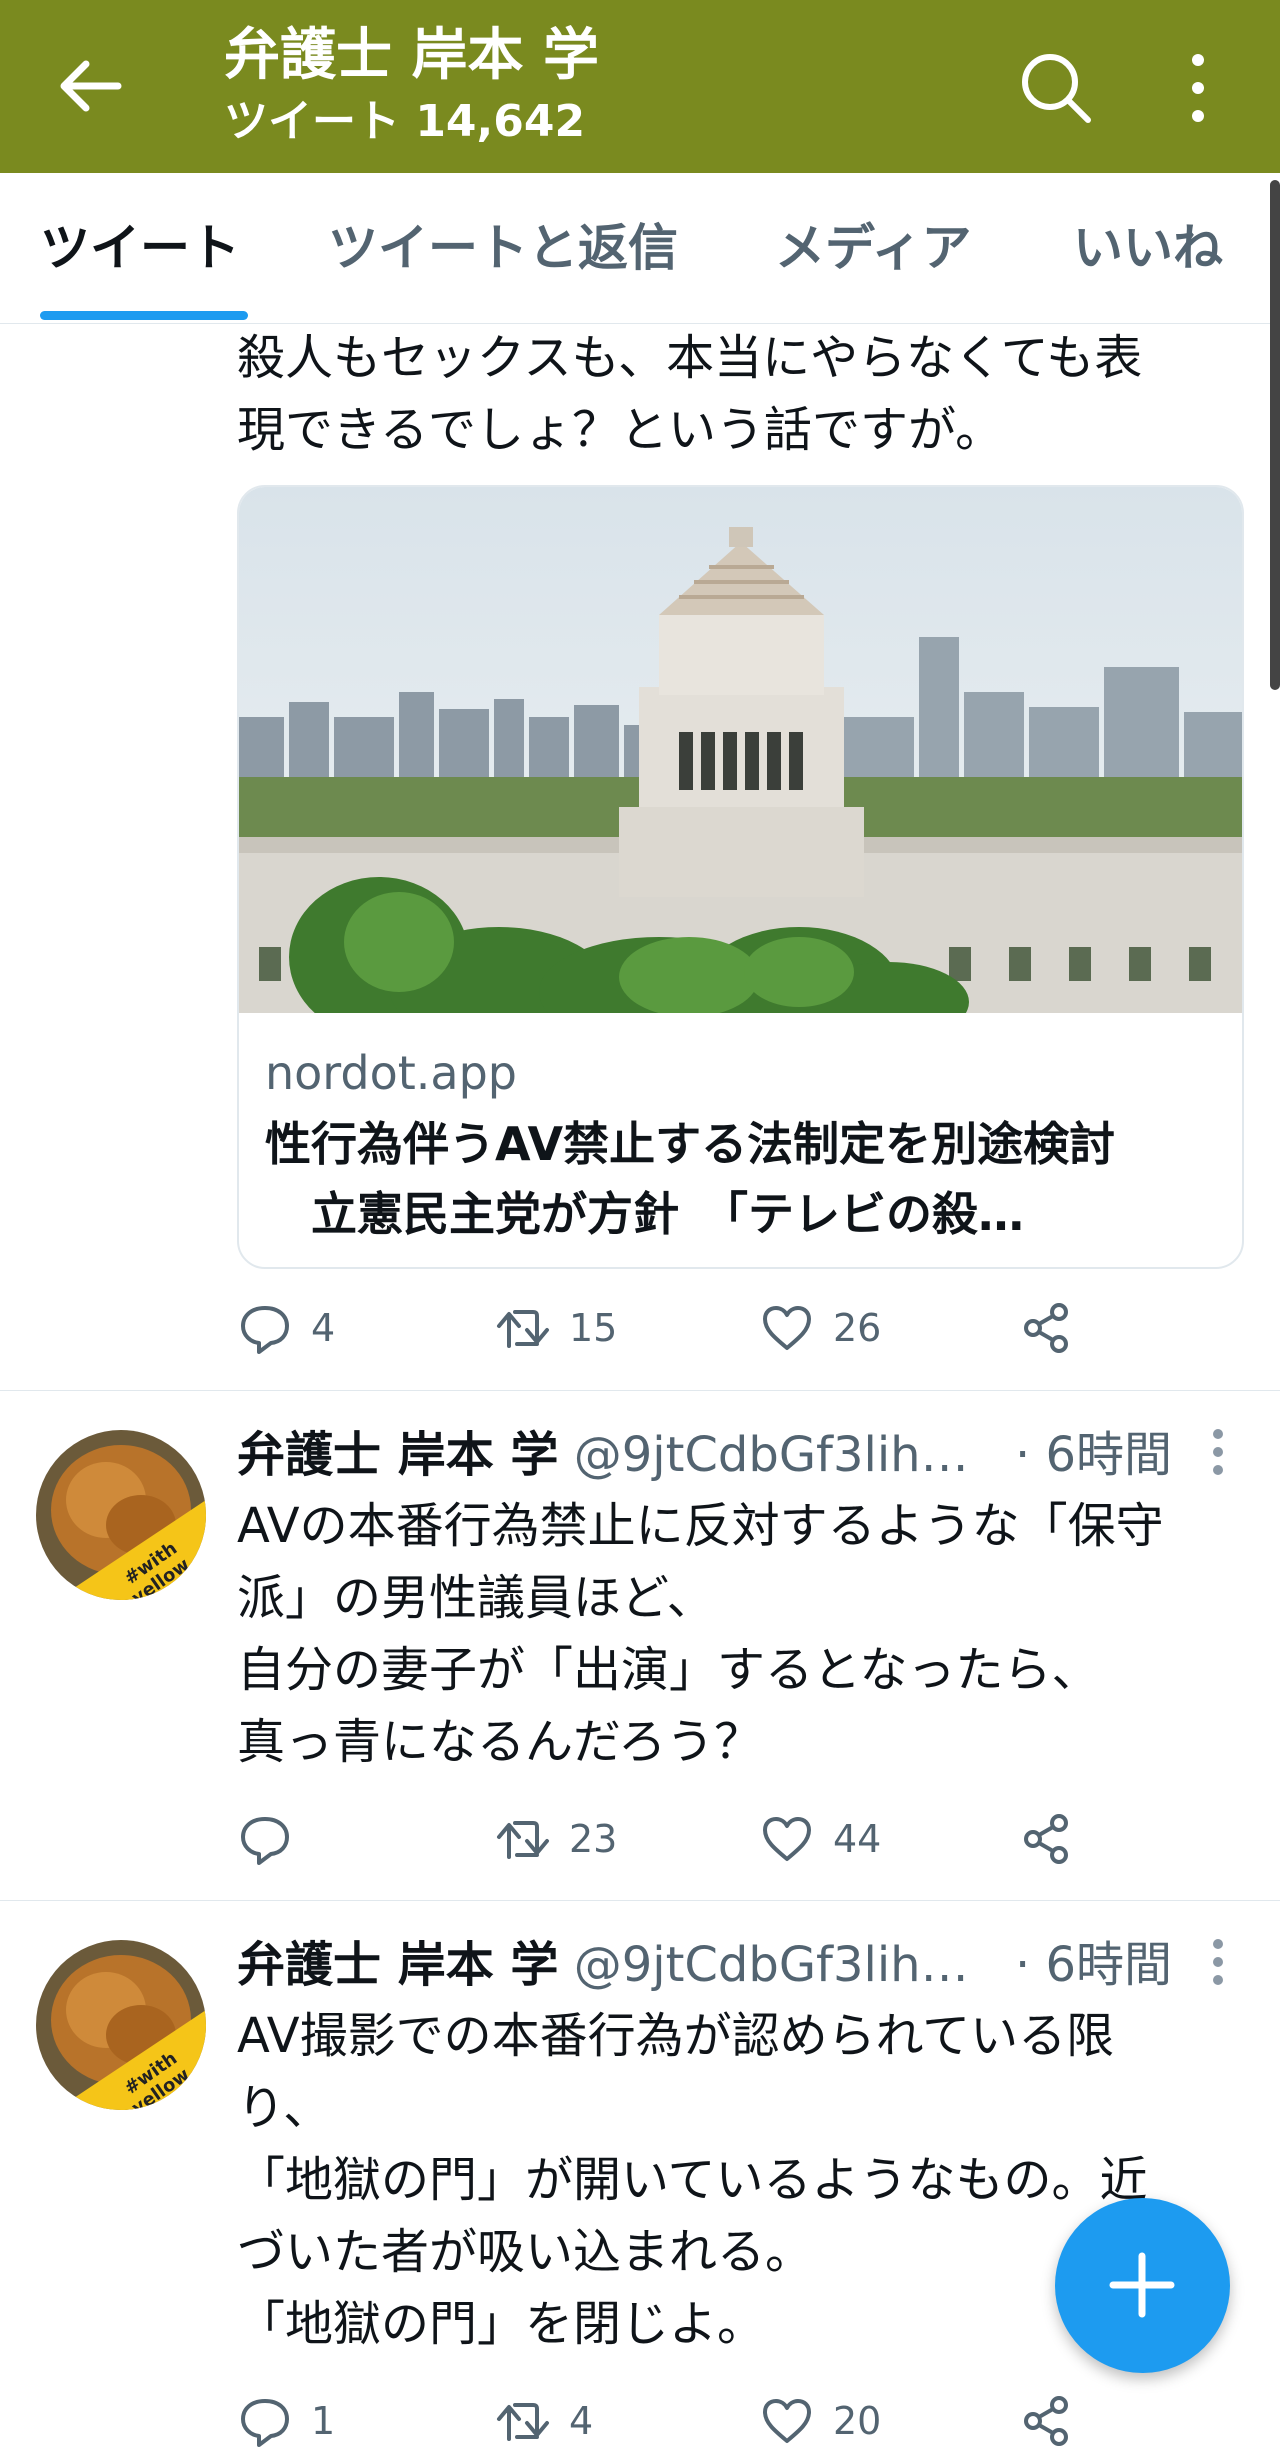 The width and height of the screenshot is (1280, 2456). What do you see at coordinates (668, 1670) in the screenshot?
I see `tweet-text-line: 自分の妻子が「出演」するとなったら、` at bounding box center [668, 1670].